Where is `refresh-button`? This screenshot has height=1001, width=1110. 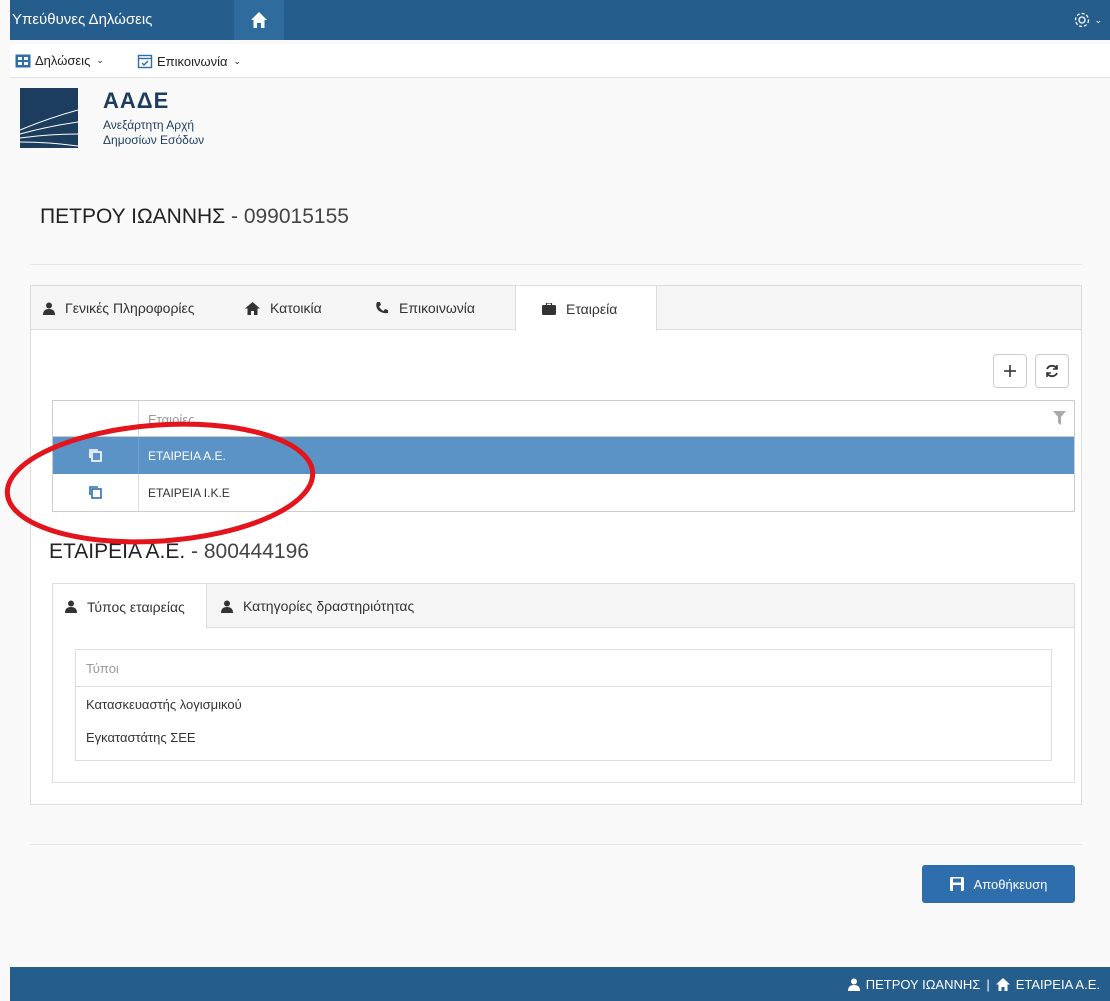
refresh-button is located at coordinates (1052, 371).